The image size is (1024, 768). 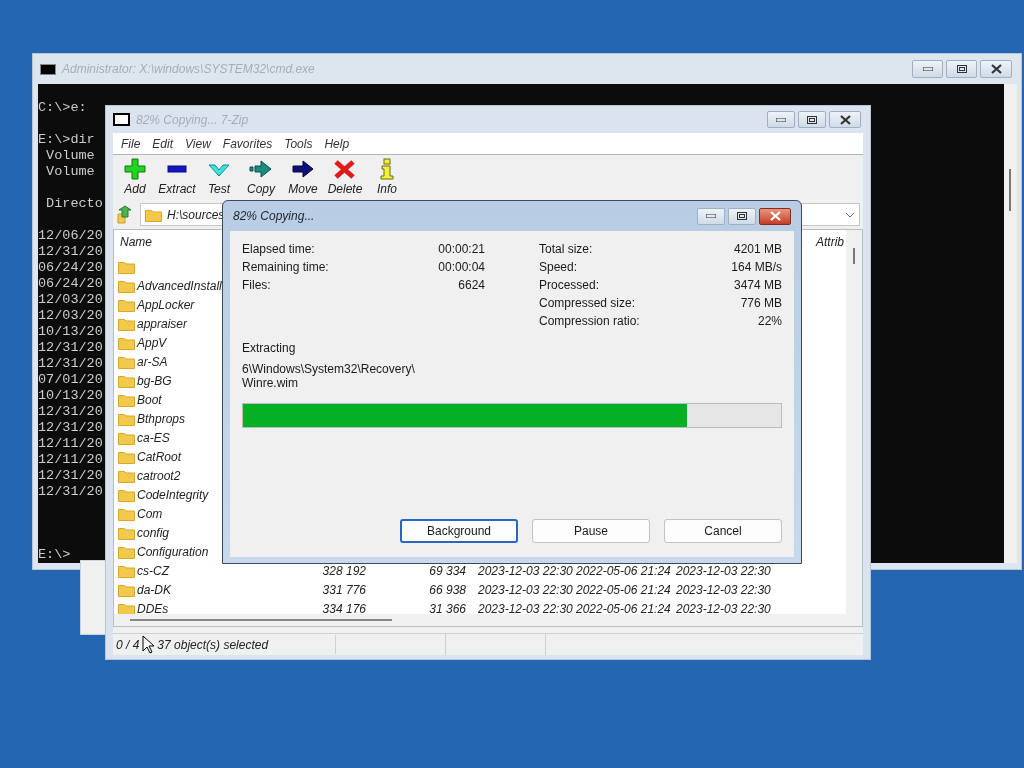 What do you see at coordinates (54, 555) in the screenshot?
I see `console-prompt: E:\>` at bounding box center [54, 555].